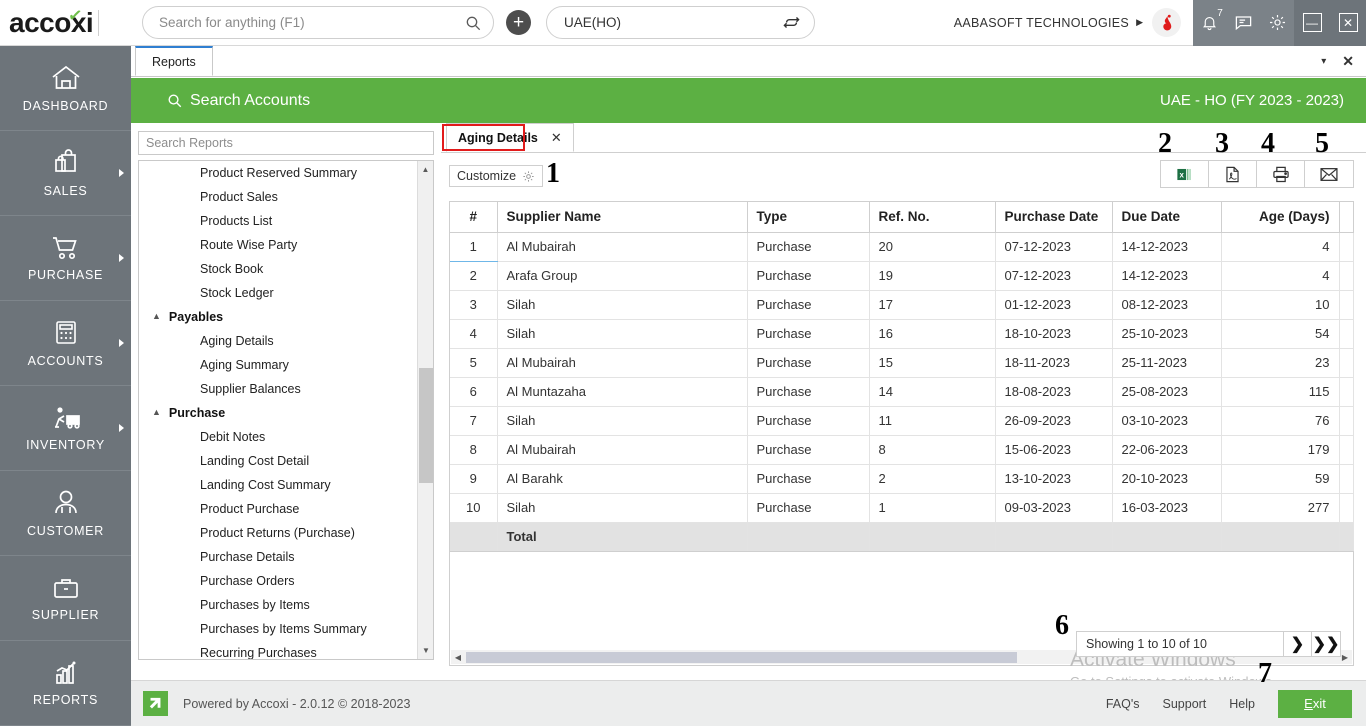 The width and height of the screenshot is (1366, 726). I want to click on last-page-button: ❯❯, so click(1326, 644).